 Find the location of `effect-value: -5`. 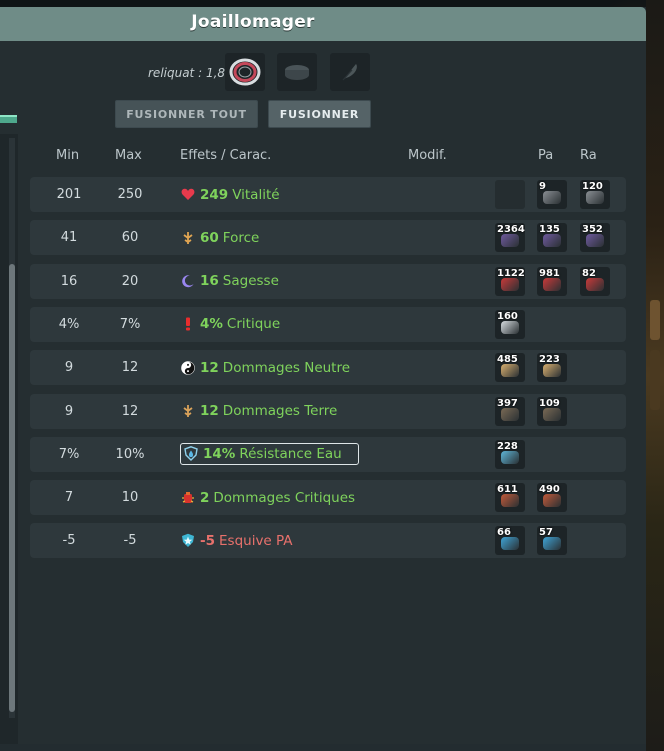

effect-value: -5 is located at coordinates (207, 540).